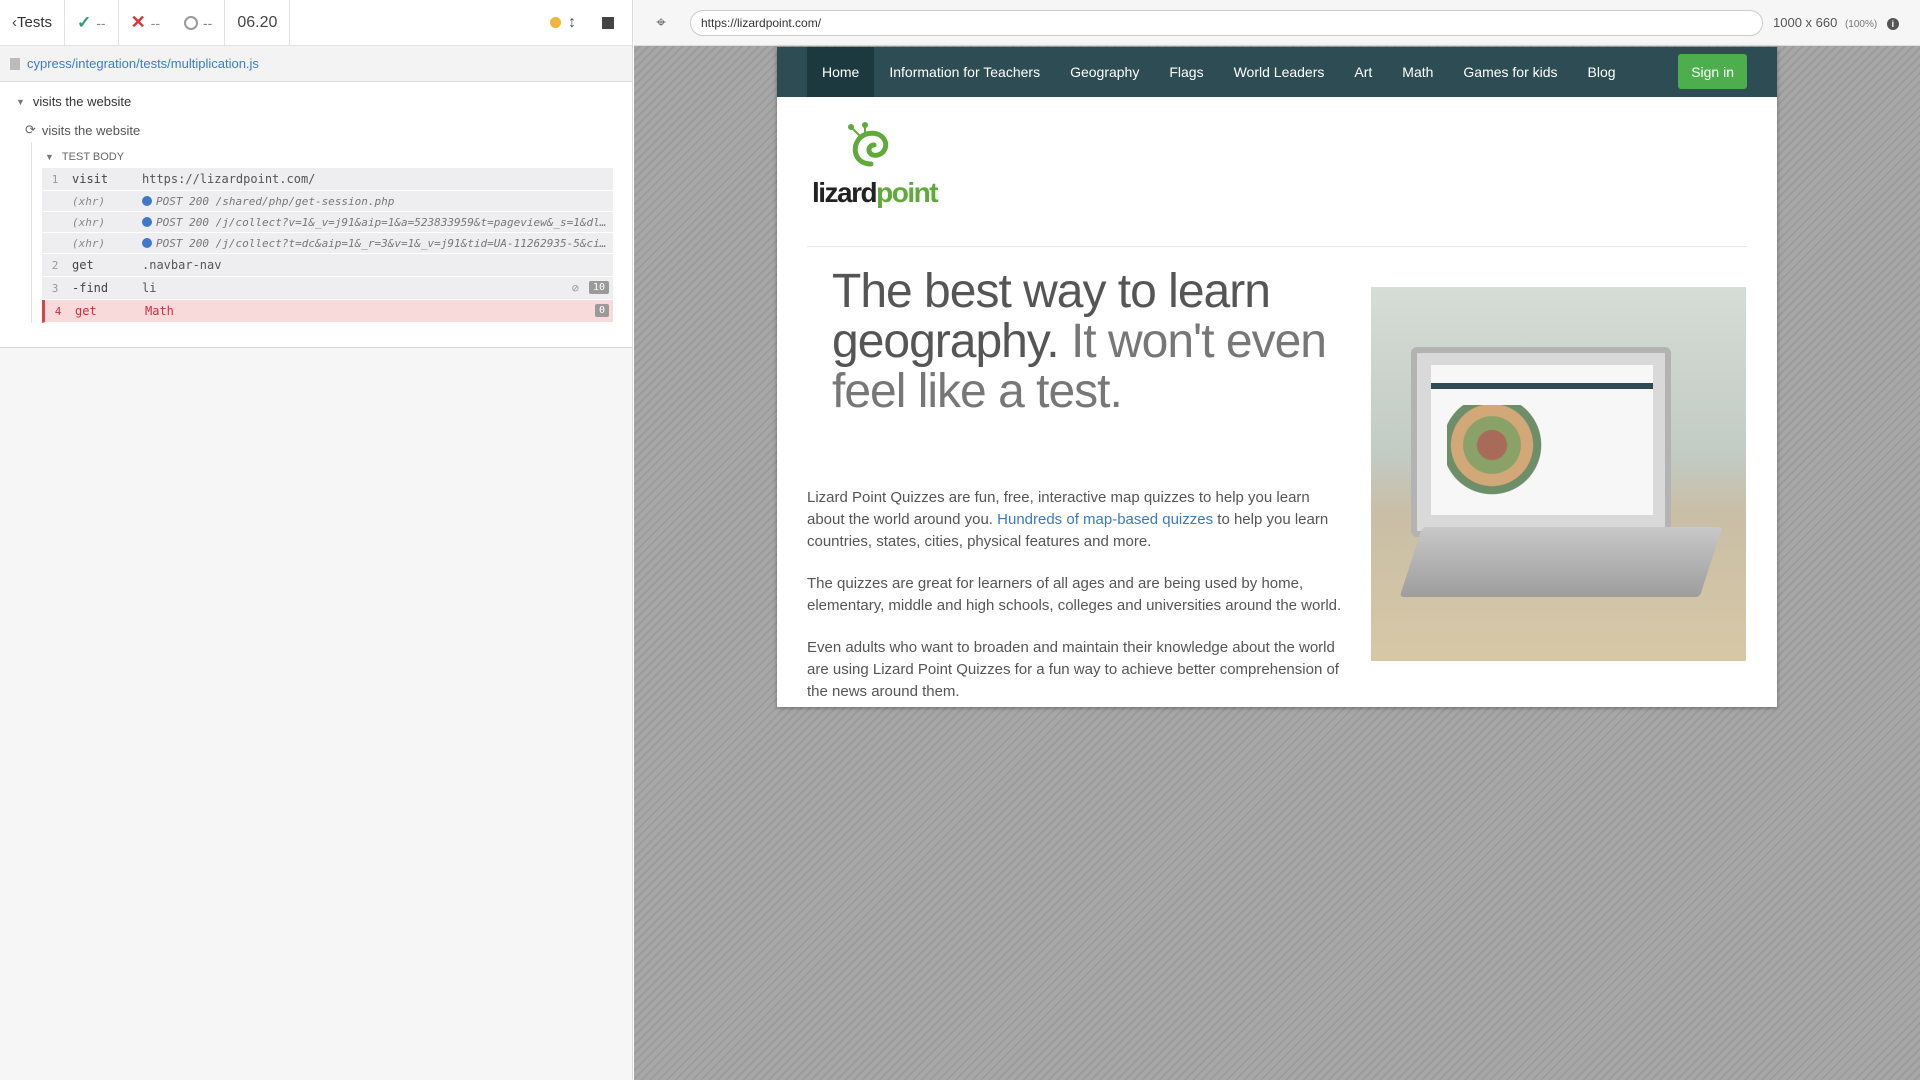 This screenshot has height=1080, width=1920. I want to click on command-row: 2 get .navbar-nav, so click(327, 265).